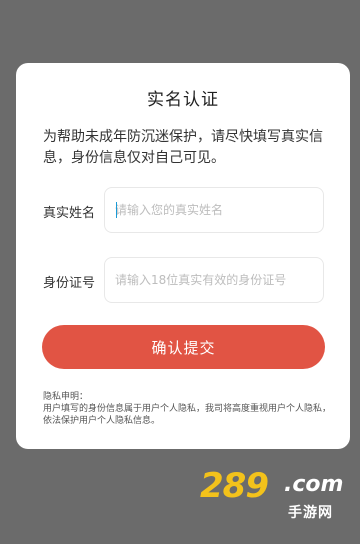  I want to click on watermark-domain: .com, so click(314, 484).